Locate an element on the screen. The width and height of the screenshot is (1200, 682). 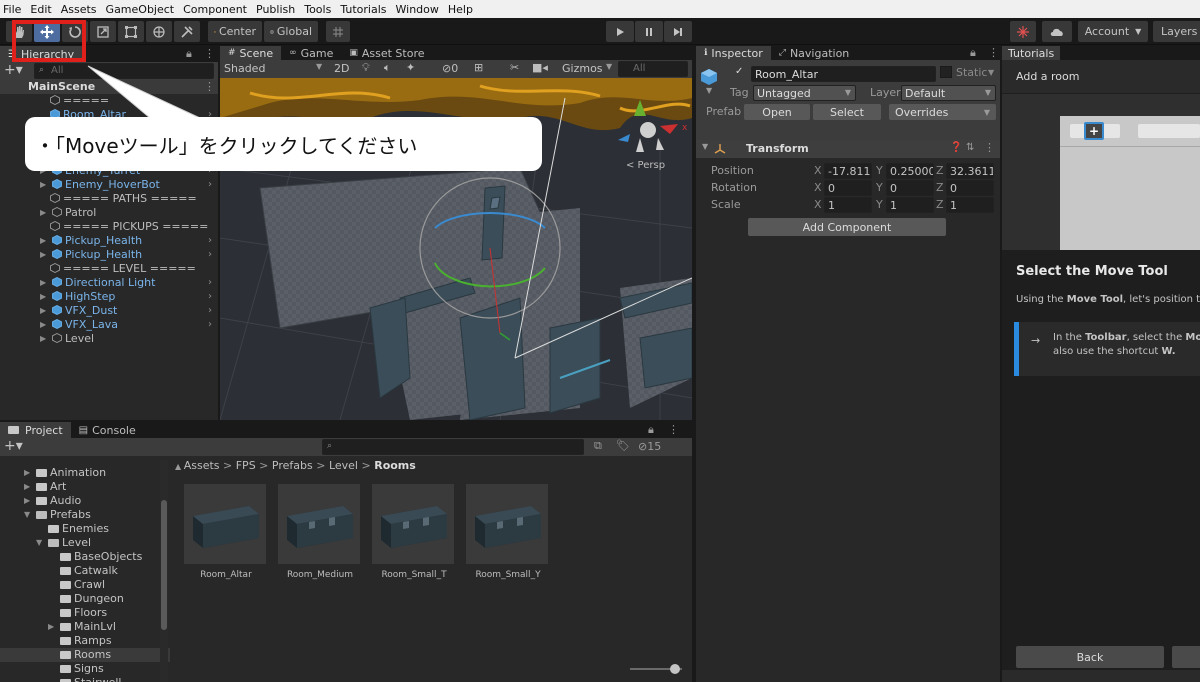
prefab-overrides-dropdown: Overrides ▼ is located at coordinates (942, 112).